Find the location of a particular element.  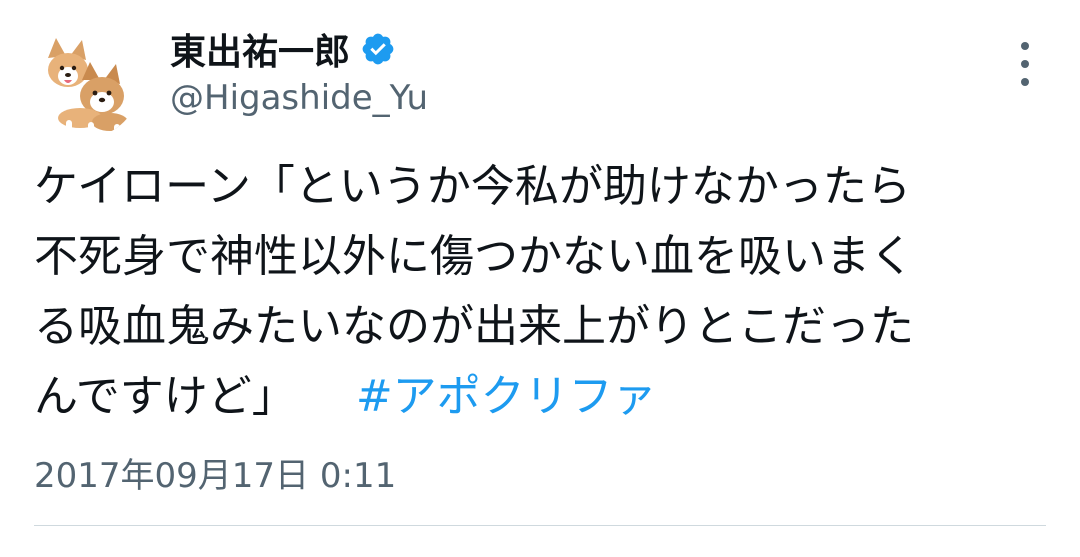

tweet-text-line: る吸血鬼みたいなのが出来上がりとこだった is located at coordinates (474, 326).